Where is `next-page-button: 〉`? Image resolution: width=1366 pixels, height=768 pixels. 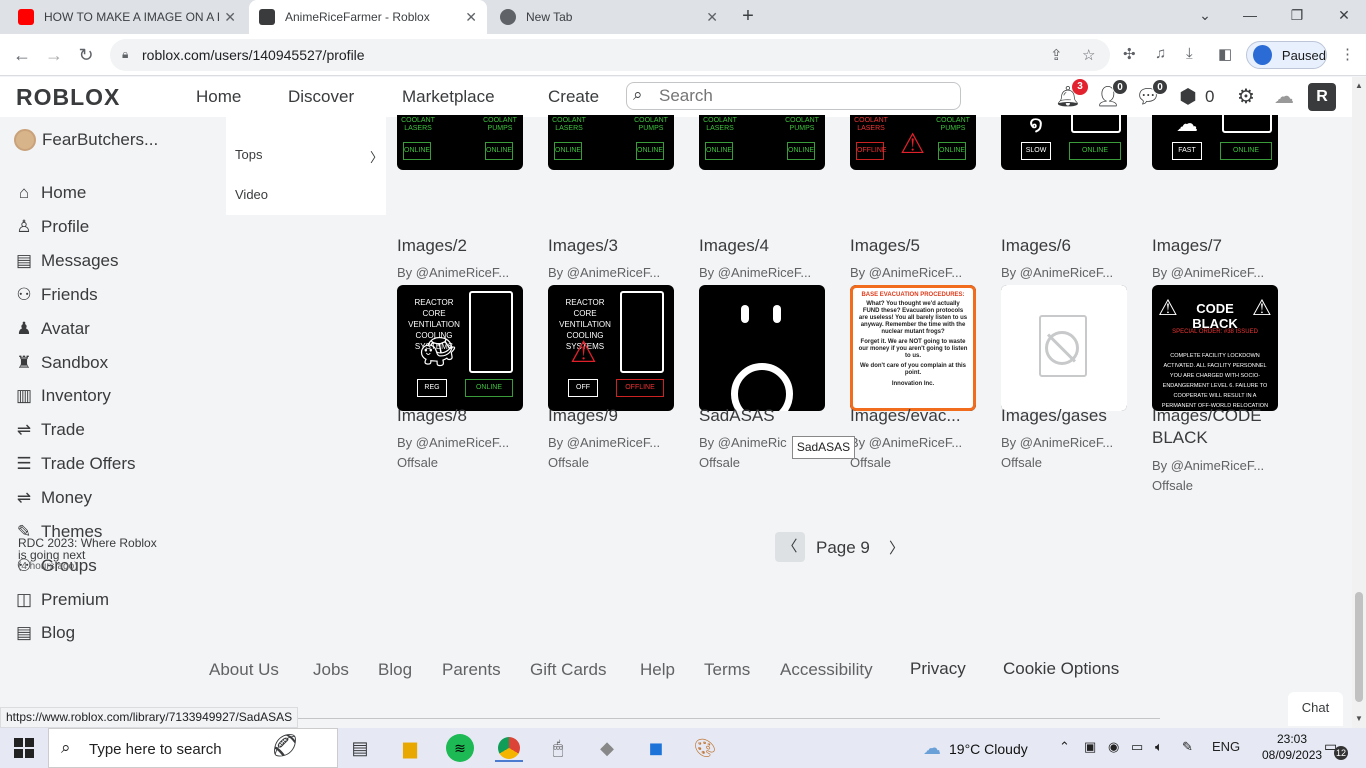 next-page-button: 〉 is located at coordinates (896, 547).